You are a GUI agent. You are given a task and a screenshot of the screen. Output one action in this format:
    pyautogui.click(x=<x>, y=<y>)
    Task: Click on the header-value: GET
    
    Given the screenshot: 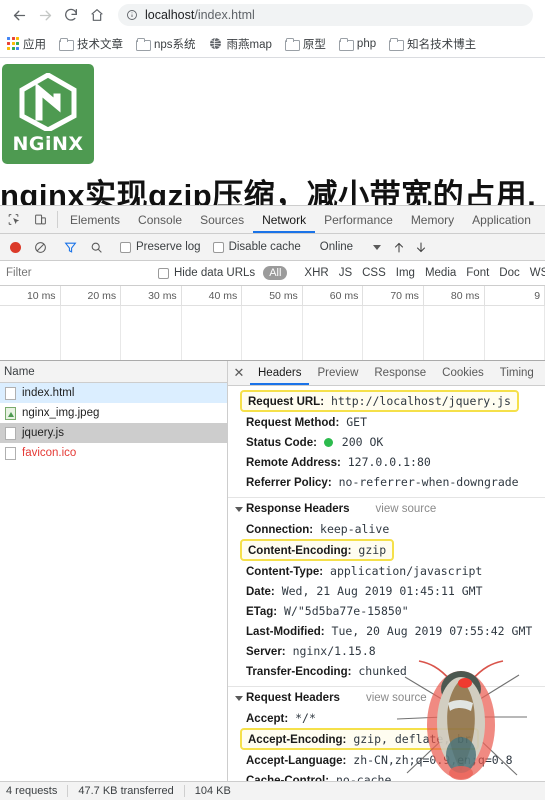 What is the action you would take?
    pyautogui.click(x=356, y=422)
    